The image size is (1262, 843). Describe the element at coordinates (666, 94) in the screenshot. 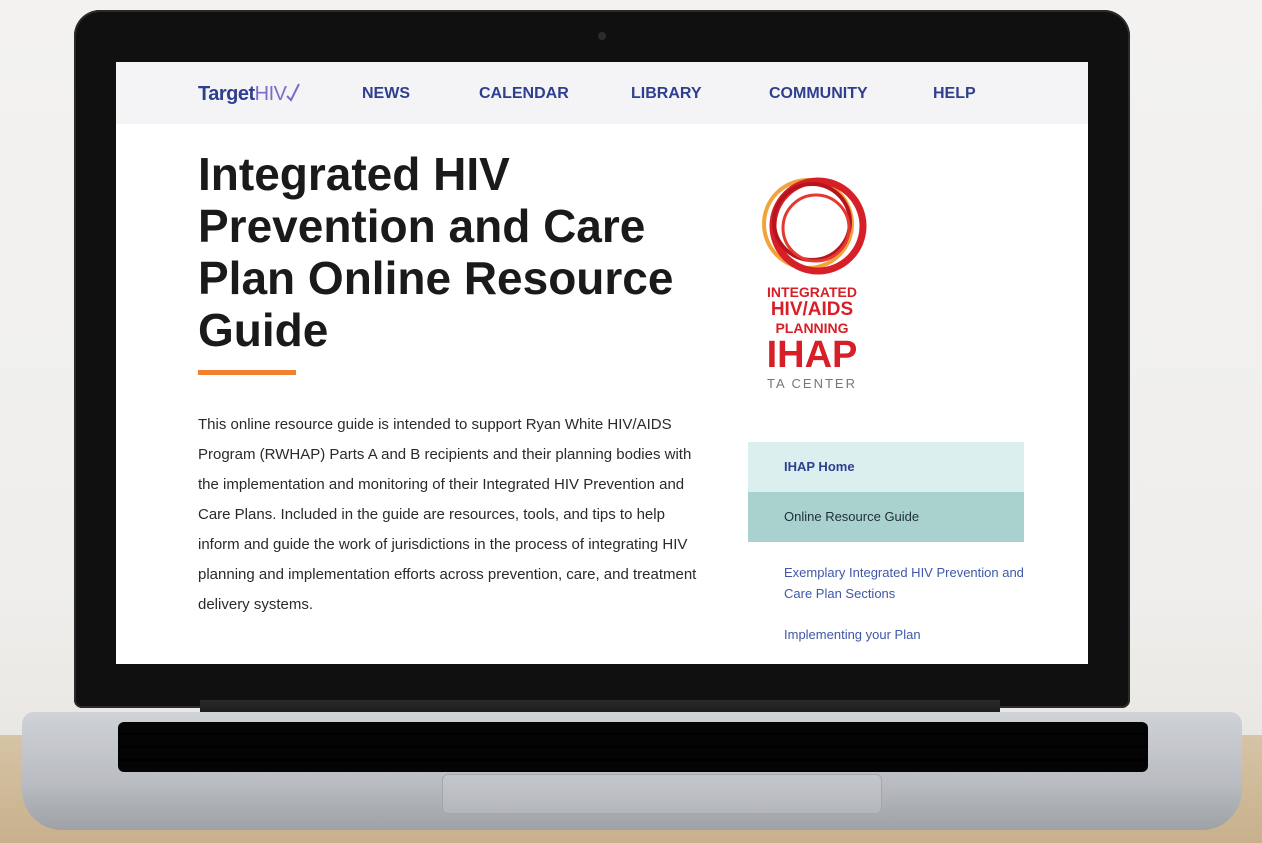

I see `nav-library: LIBRARY` at that location.